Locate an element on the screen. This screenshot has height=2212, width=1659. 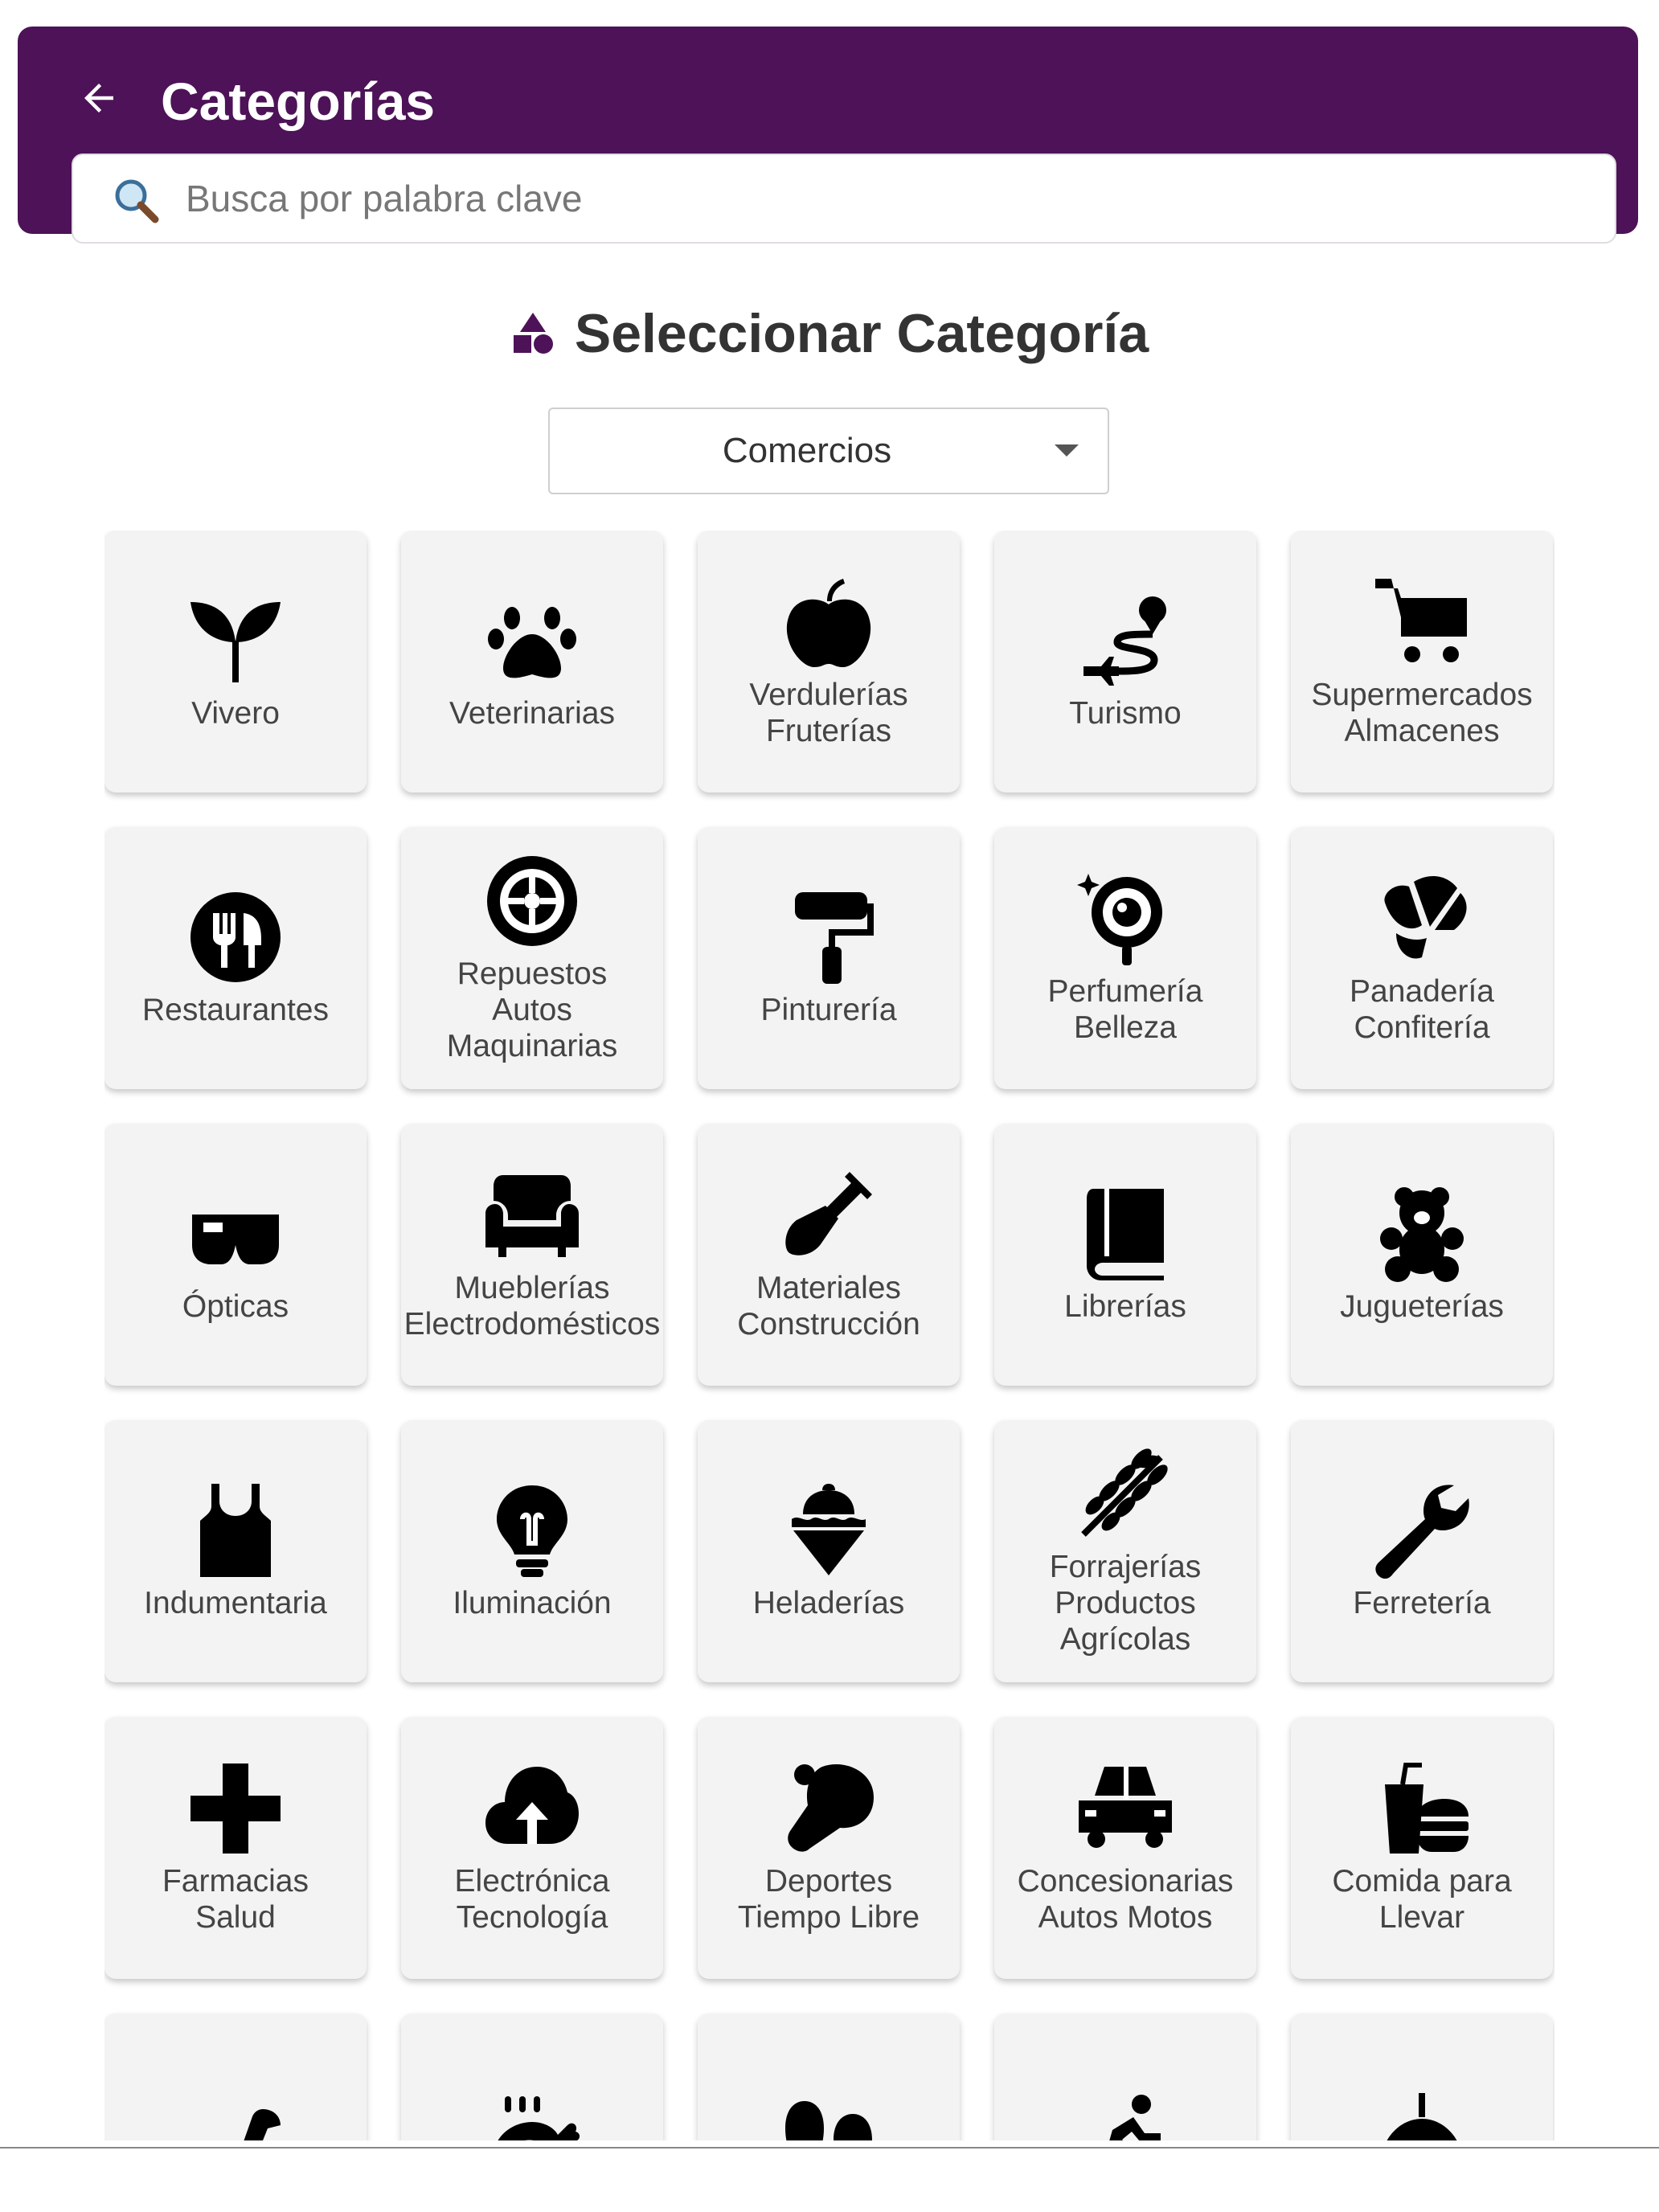
croissant-icon is located at coordinates (1422, 918).